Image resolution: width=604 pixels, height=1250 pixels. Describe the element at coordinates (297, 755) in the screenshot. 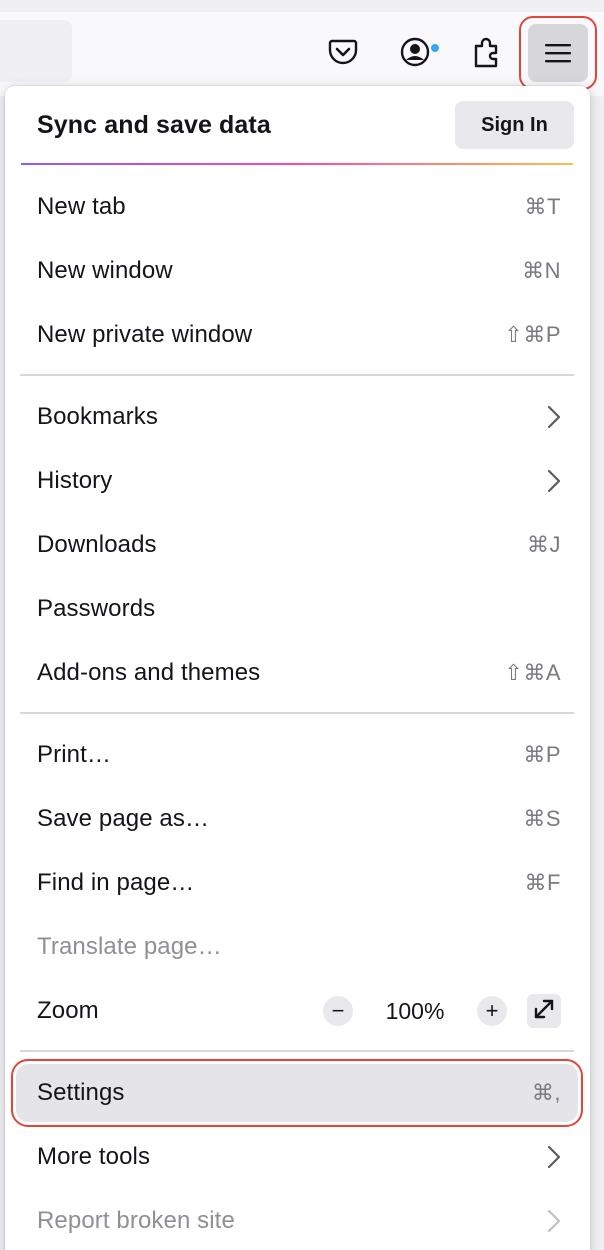

I see `menu-item-print: Print… ⌘P` at that location.